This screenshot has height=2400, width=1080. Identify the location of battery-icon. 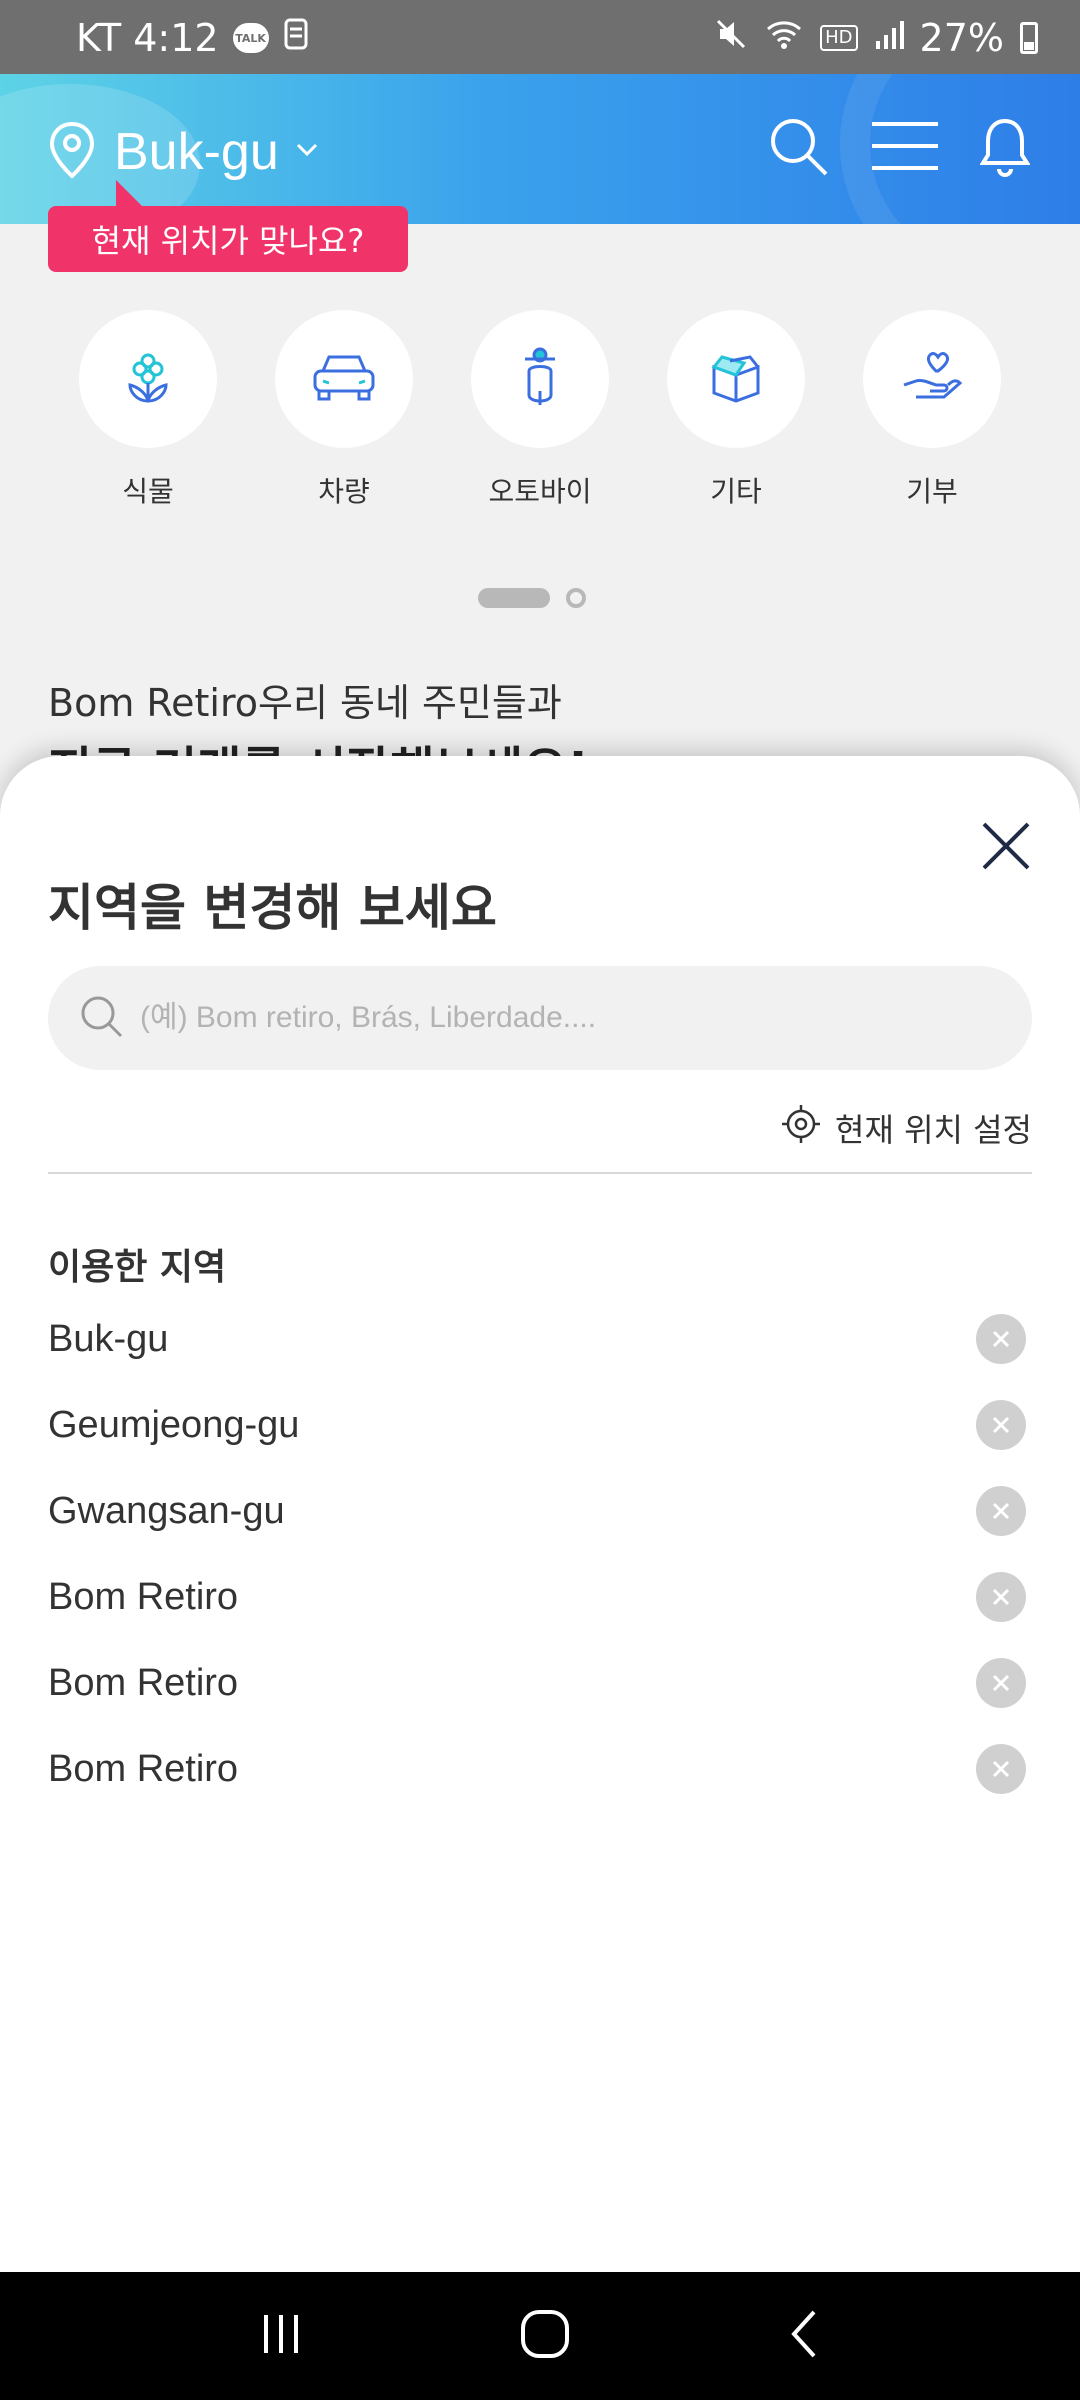
(1029, 38).